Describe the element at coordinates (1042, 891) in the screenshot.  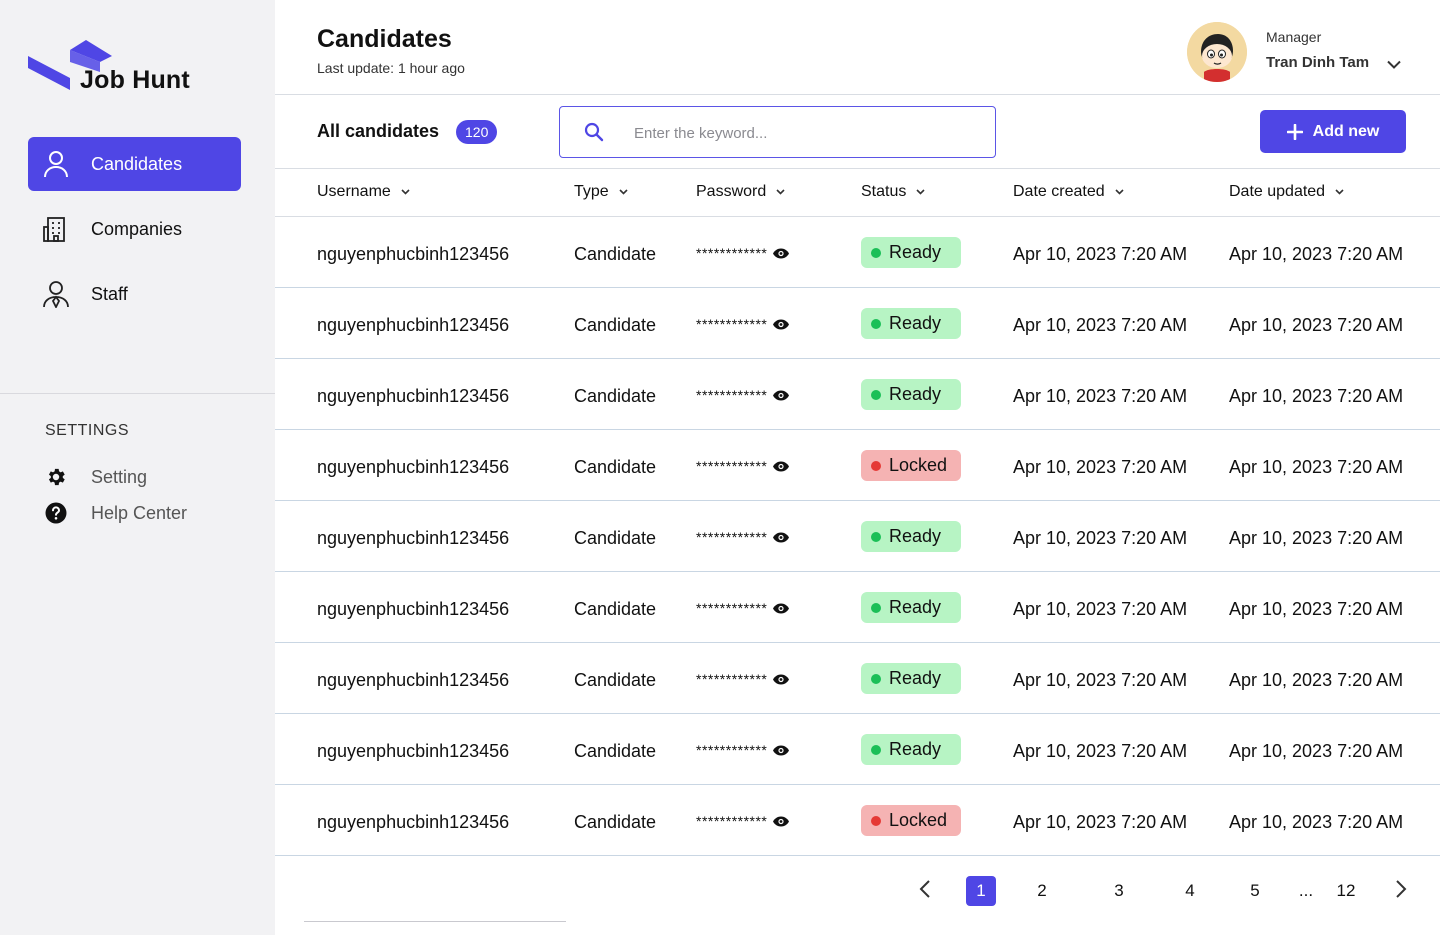
I see `page-button-2: 2` at that location.